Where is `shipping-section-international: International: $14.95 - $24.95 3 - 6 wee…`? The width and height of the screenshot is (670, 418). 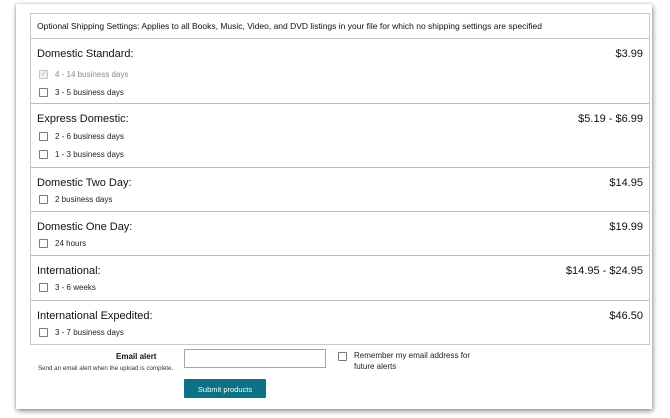
shipping-section-international: International: $14.95 - $24.95 3 - 6 wee… is located at coordinates (340, 278).